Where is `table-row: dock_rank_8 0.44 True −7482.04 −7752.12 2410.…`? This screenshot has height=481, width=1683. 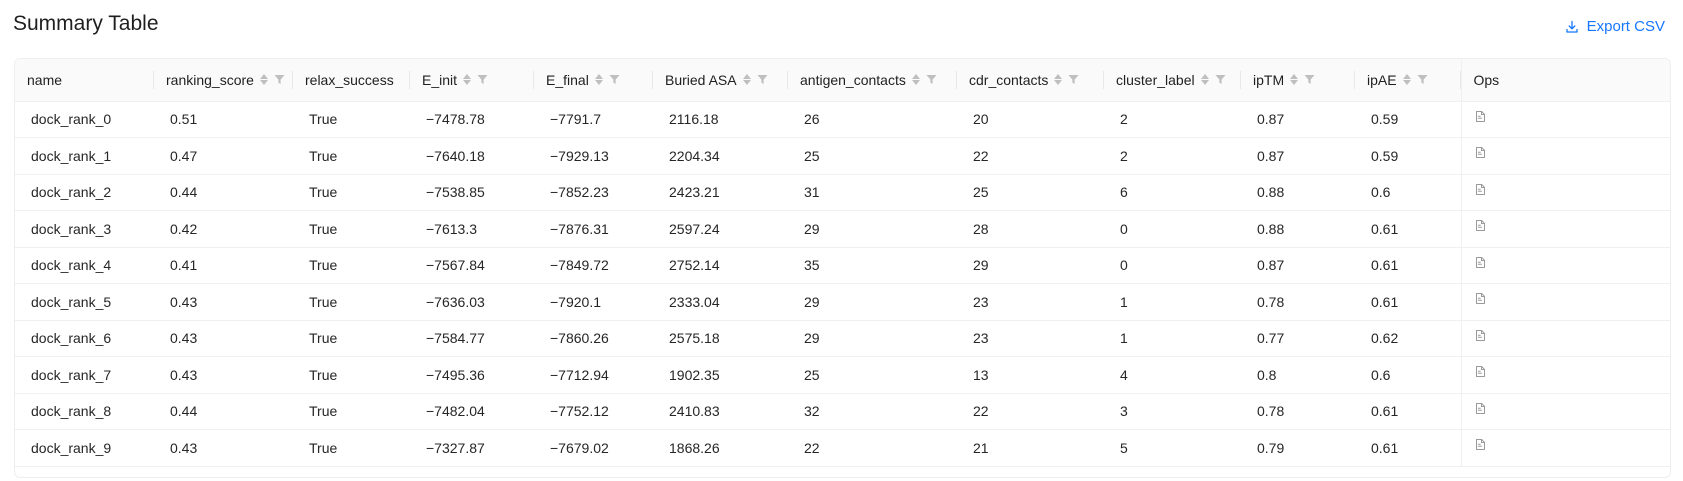 table-row: dock_rank_8 0.44 True −7482.04 −7752.12 2410.… is located at coordinates (842, 411).